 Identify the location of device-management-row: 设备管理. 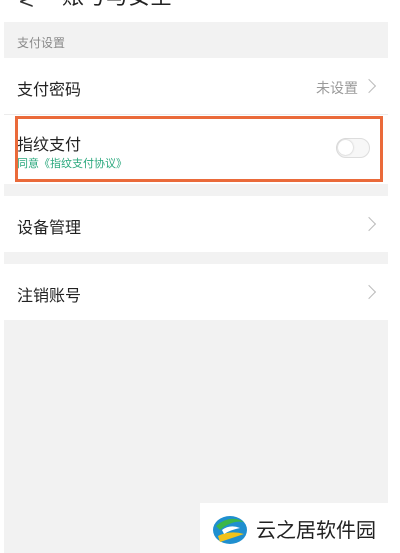
(196, 224).